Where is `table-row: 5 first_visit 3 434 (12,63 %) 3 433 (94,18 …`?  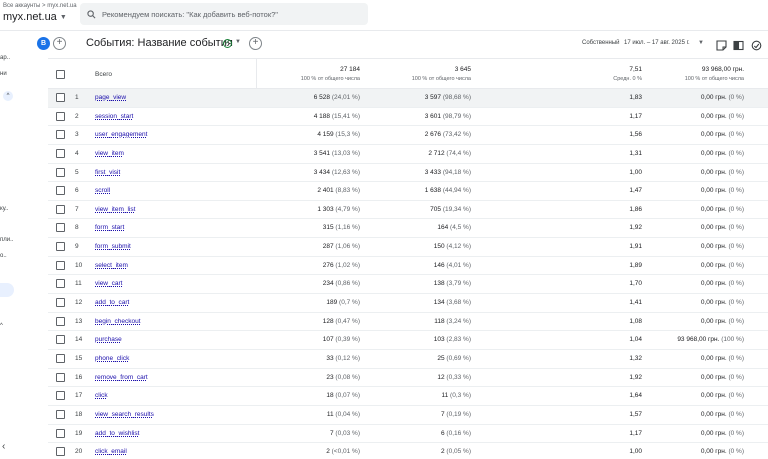
table-row: 5 first_visit 3 434 (12,63 %) 3 433 (94,18 … is located at coordinates (408, 173).